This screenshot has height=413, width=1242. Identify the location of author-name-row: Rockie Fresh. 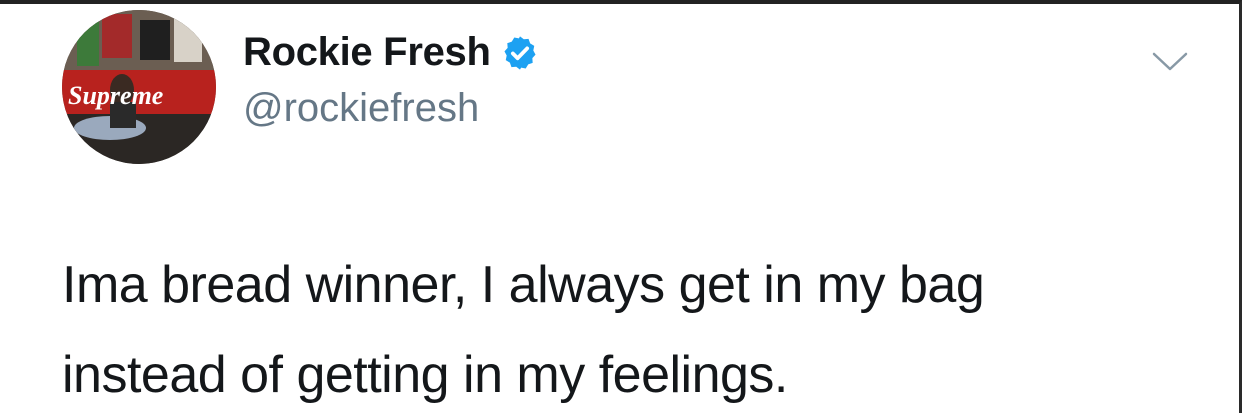
(391, 52).